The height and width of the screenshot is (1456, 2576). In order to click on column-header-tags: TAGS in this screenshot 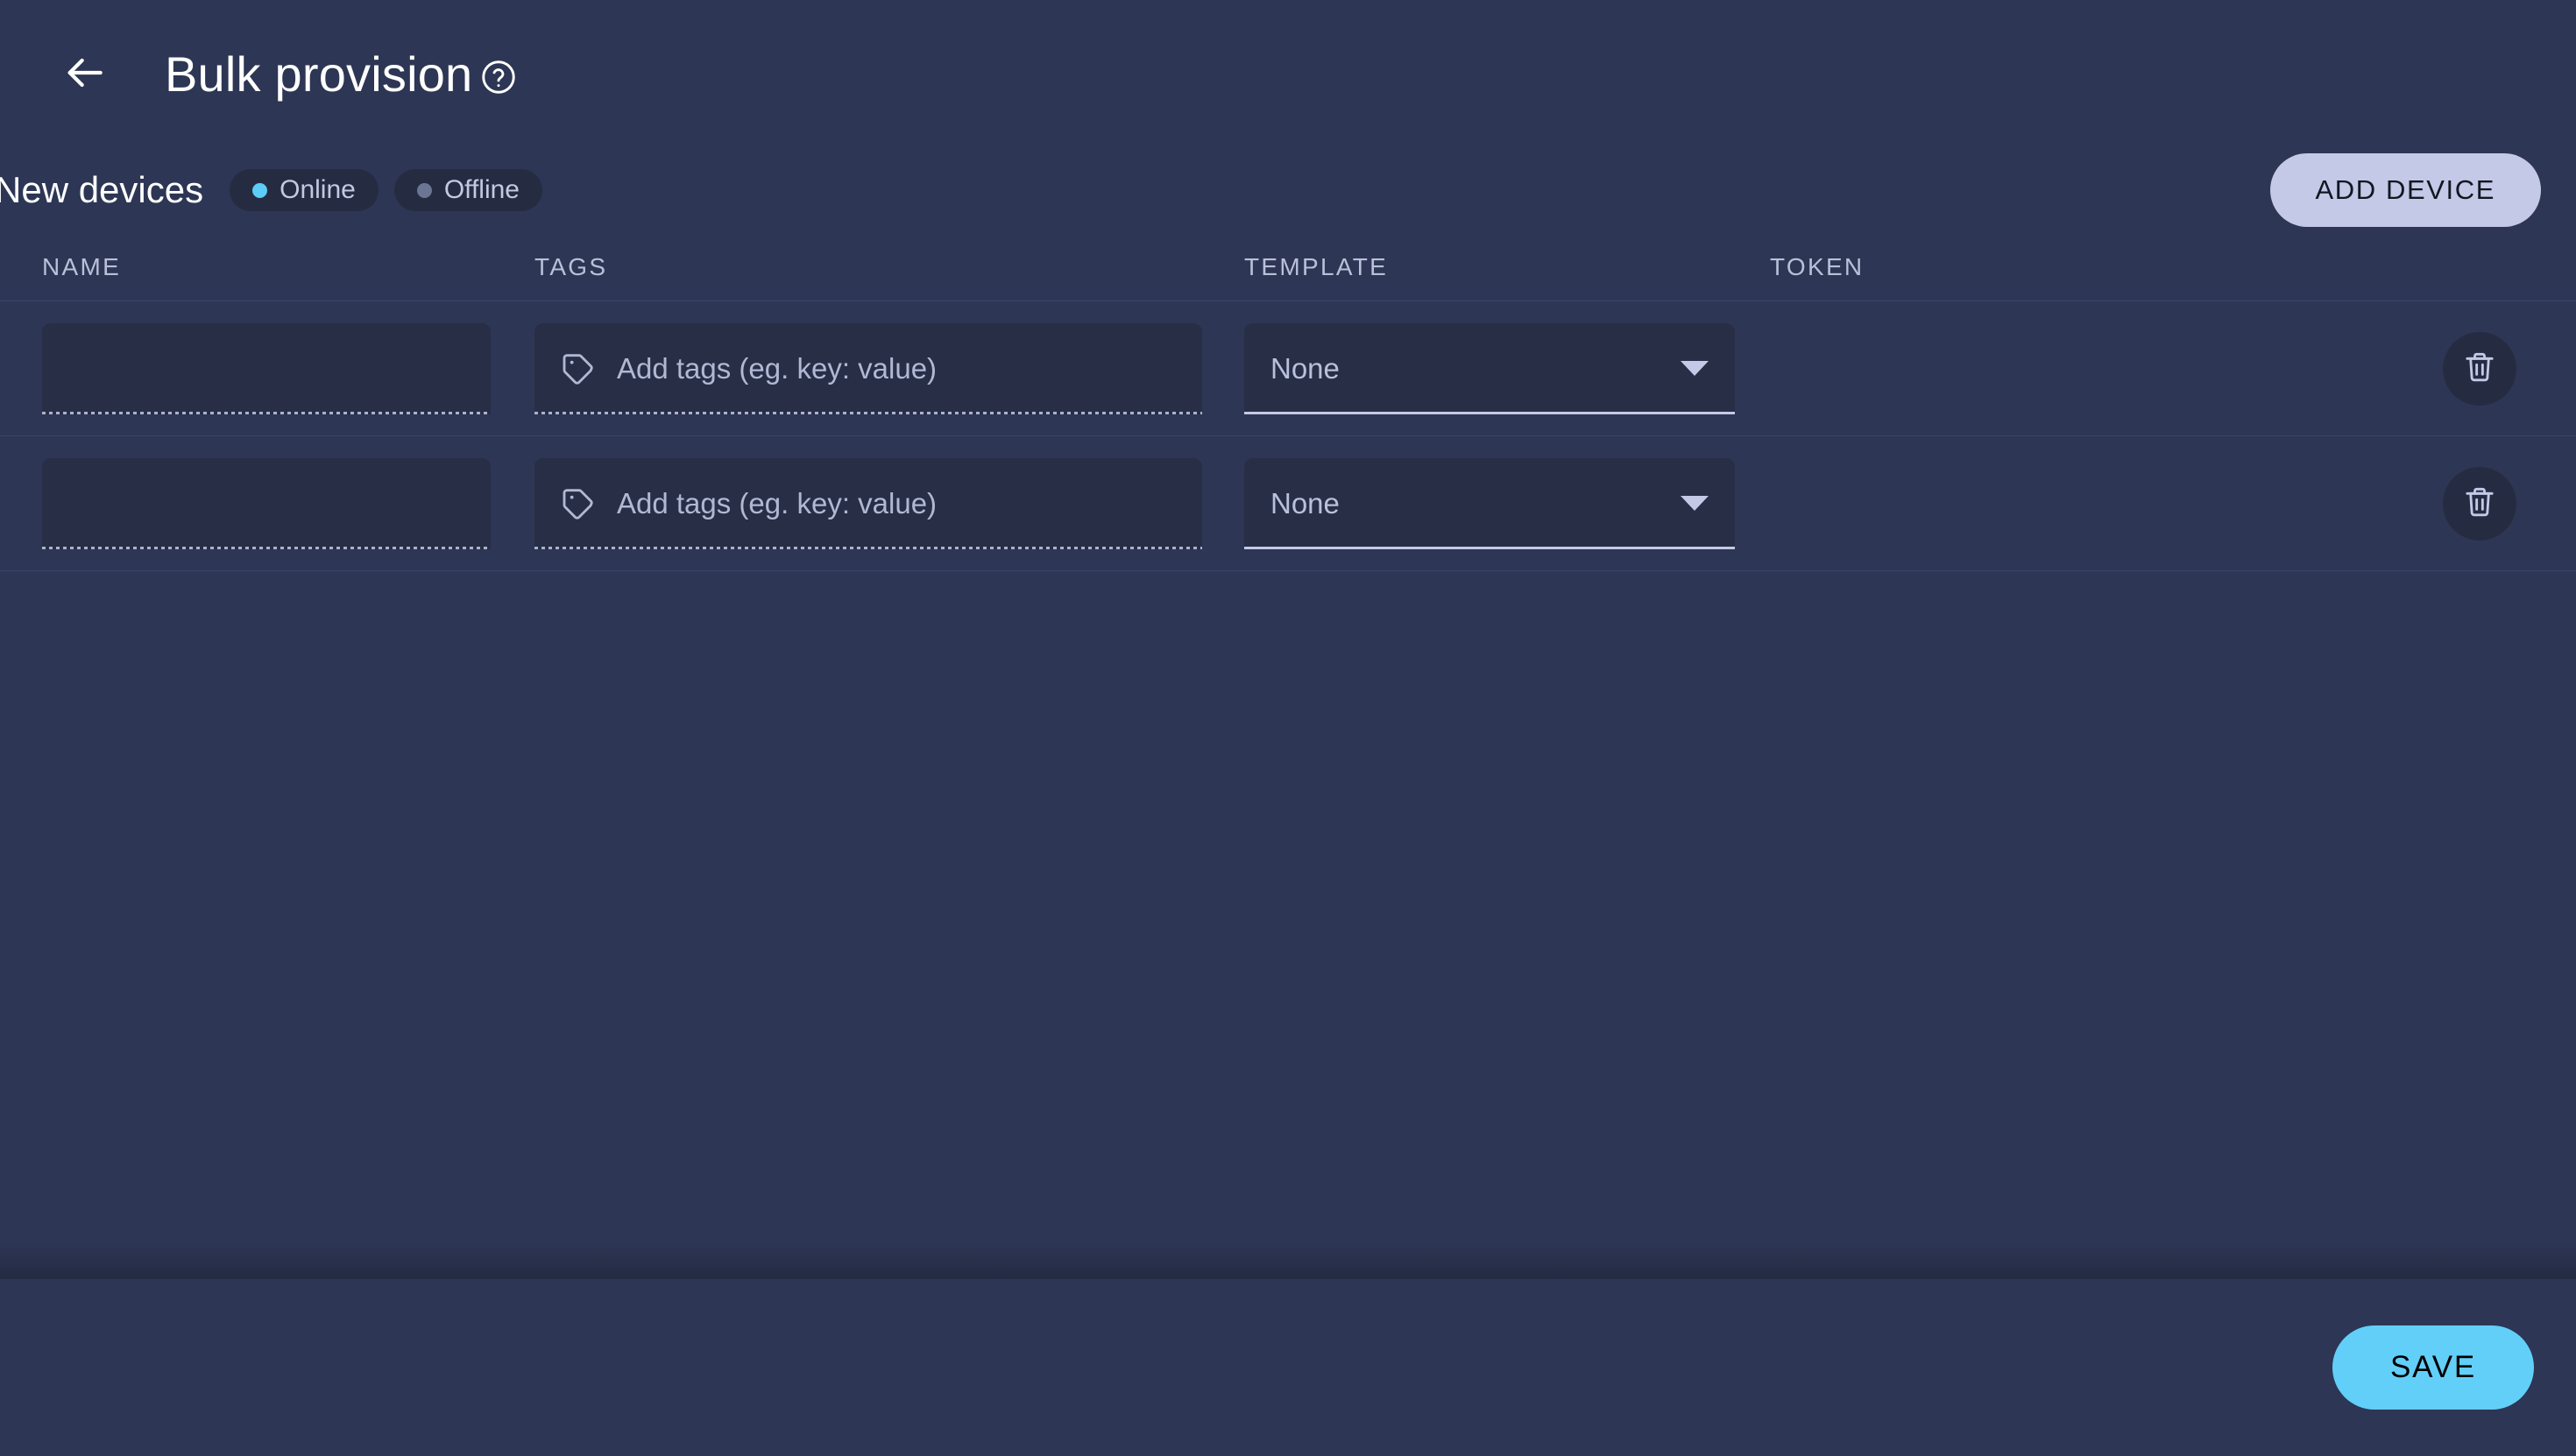, I will do `click(571, 266)`.